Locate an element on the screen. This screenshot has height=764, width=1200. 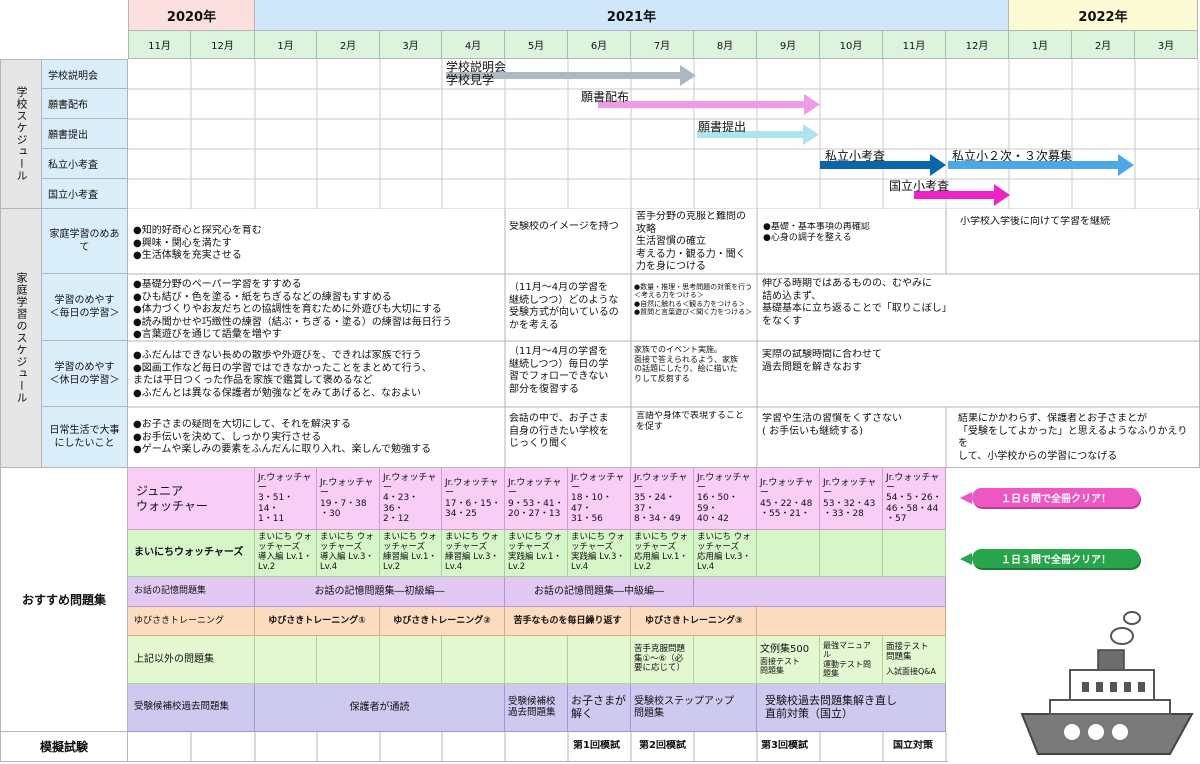
mock-exam-national: 国立対策 is located at coordinates (913, 745).